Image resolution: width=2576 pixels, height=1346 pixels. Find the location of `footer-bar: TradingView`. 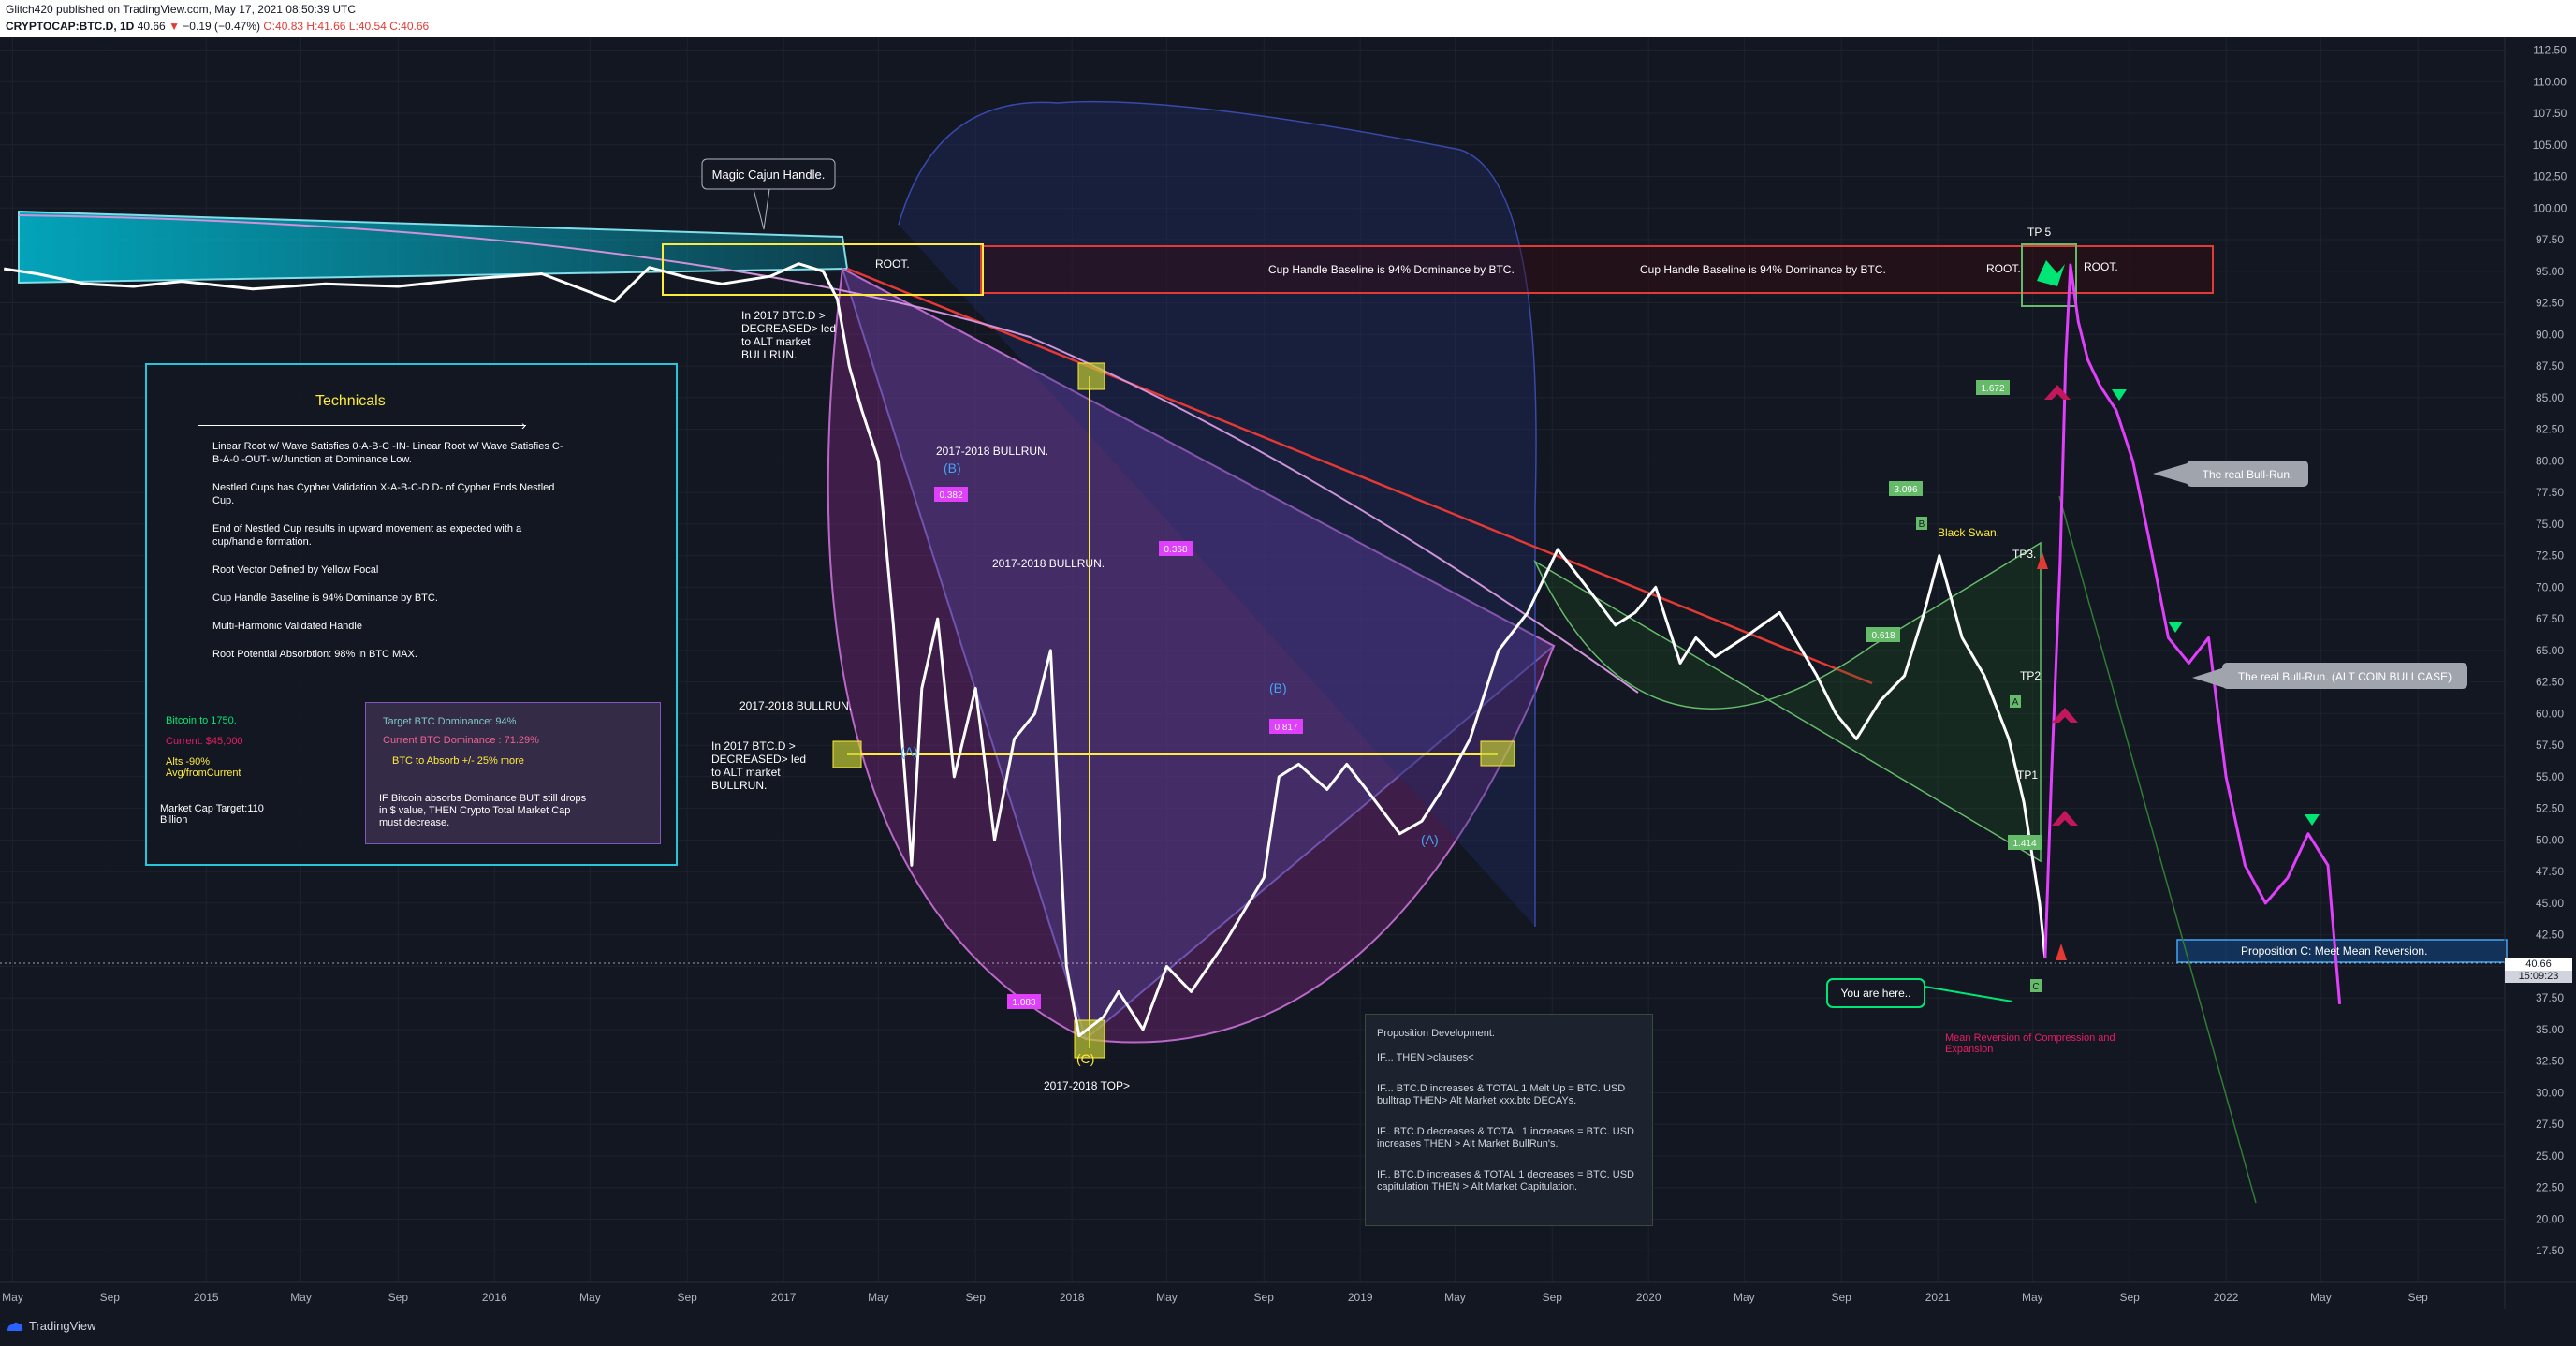

footer-bar: TradingView is located at coordinates (1288, 1327).